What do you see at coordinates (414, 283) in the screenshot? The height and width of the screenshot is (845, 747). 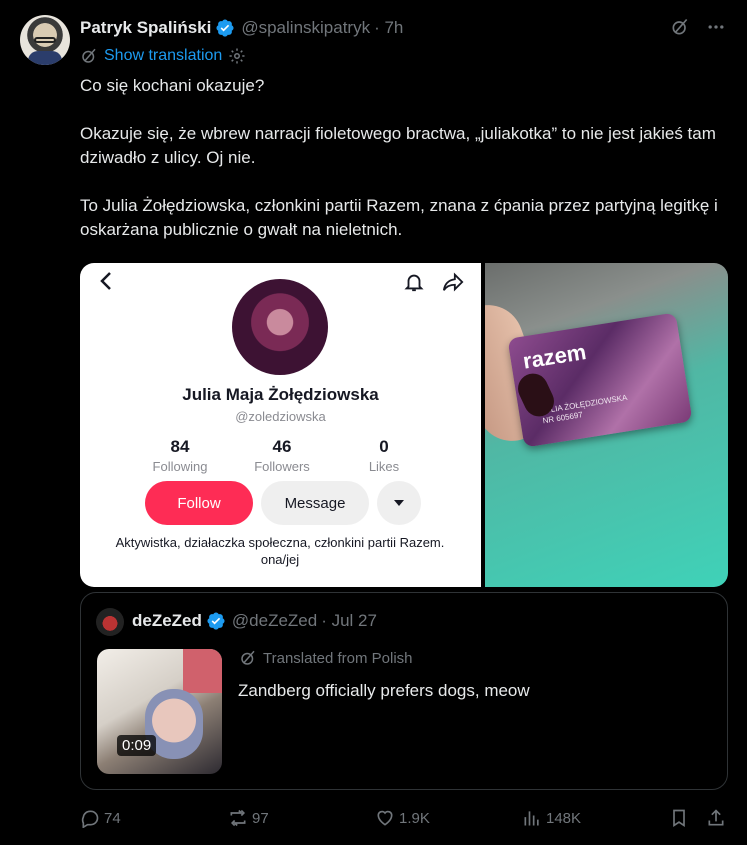 I see `bell-icon` at bounding box center [414, 283].